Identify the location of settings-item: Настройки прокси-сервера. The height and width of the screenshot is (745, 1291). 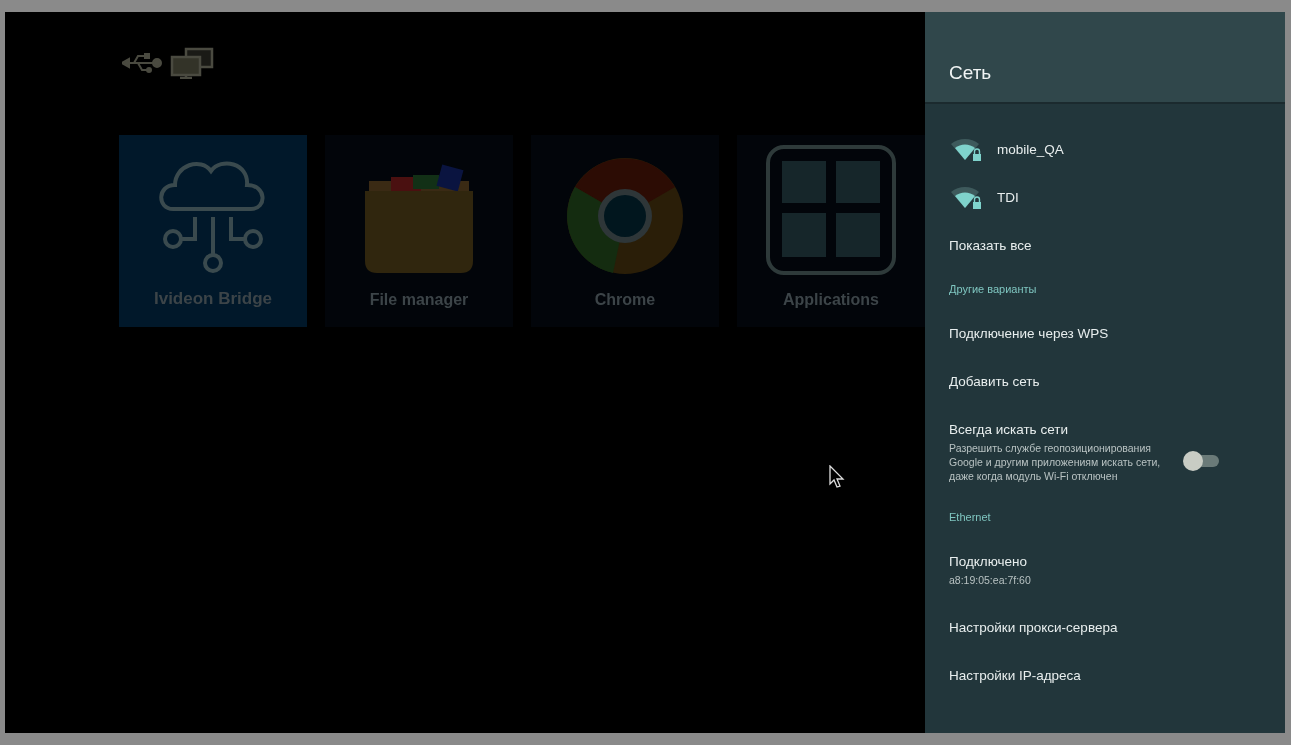
(1105, 627).